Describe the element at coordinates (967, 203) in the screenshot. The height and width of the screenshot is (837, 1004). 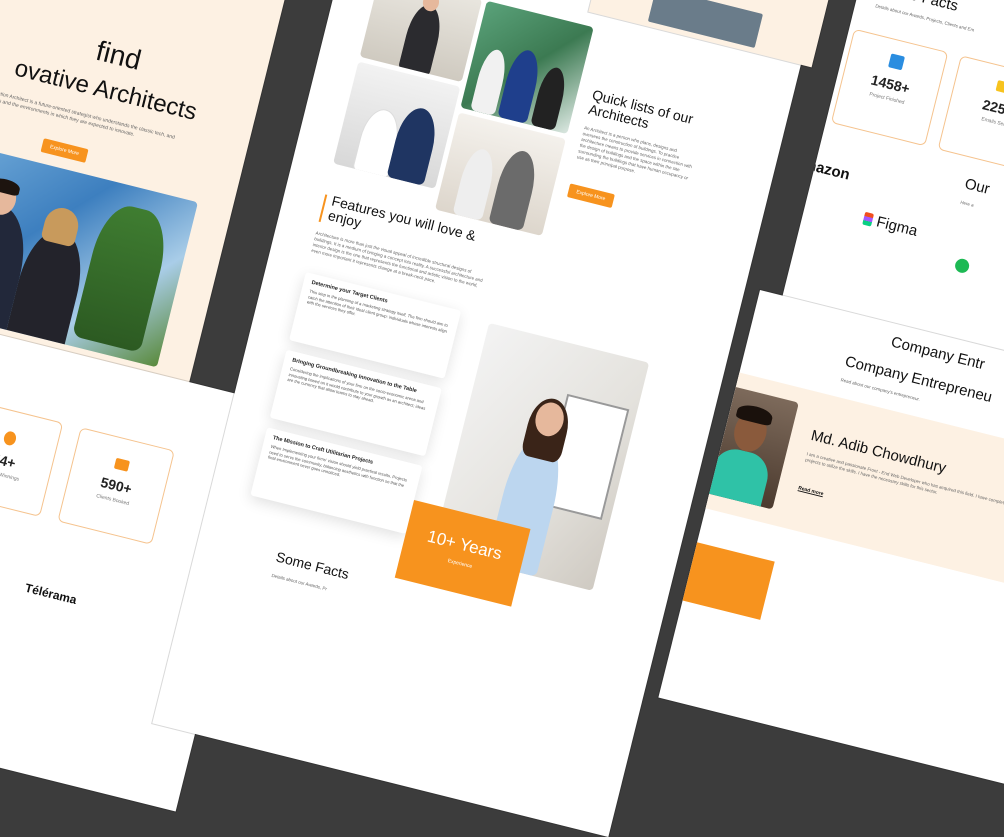
I see `partners-desc: Here a` at that location.